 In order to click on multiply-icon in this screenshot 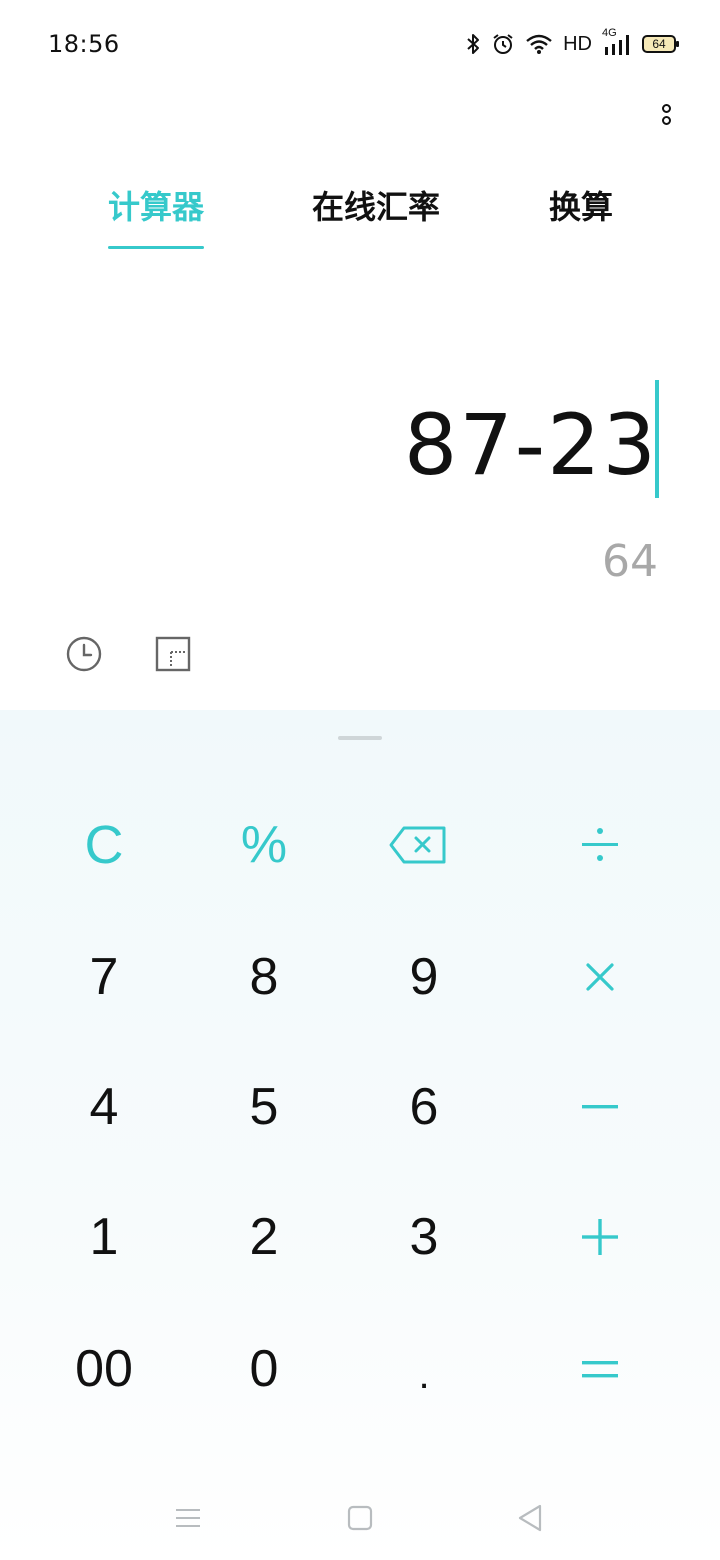, I will do `click(600, 977)`.